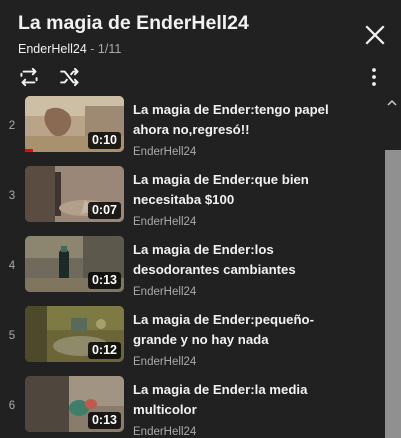 The width and height of the screenshot is (401, 438). What do you see at coordinates (12, 336) in the screenshot?
I see `item-index: 5` at bounding box center [12, 336].